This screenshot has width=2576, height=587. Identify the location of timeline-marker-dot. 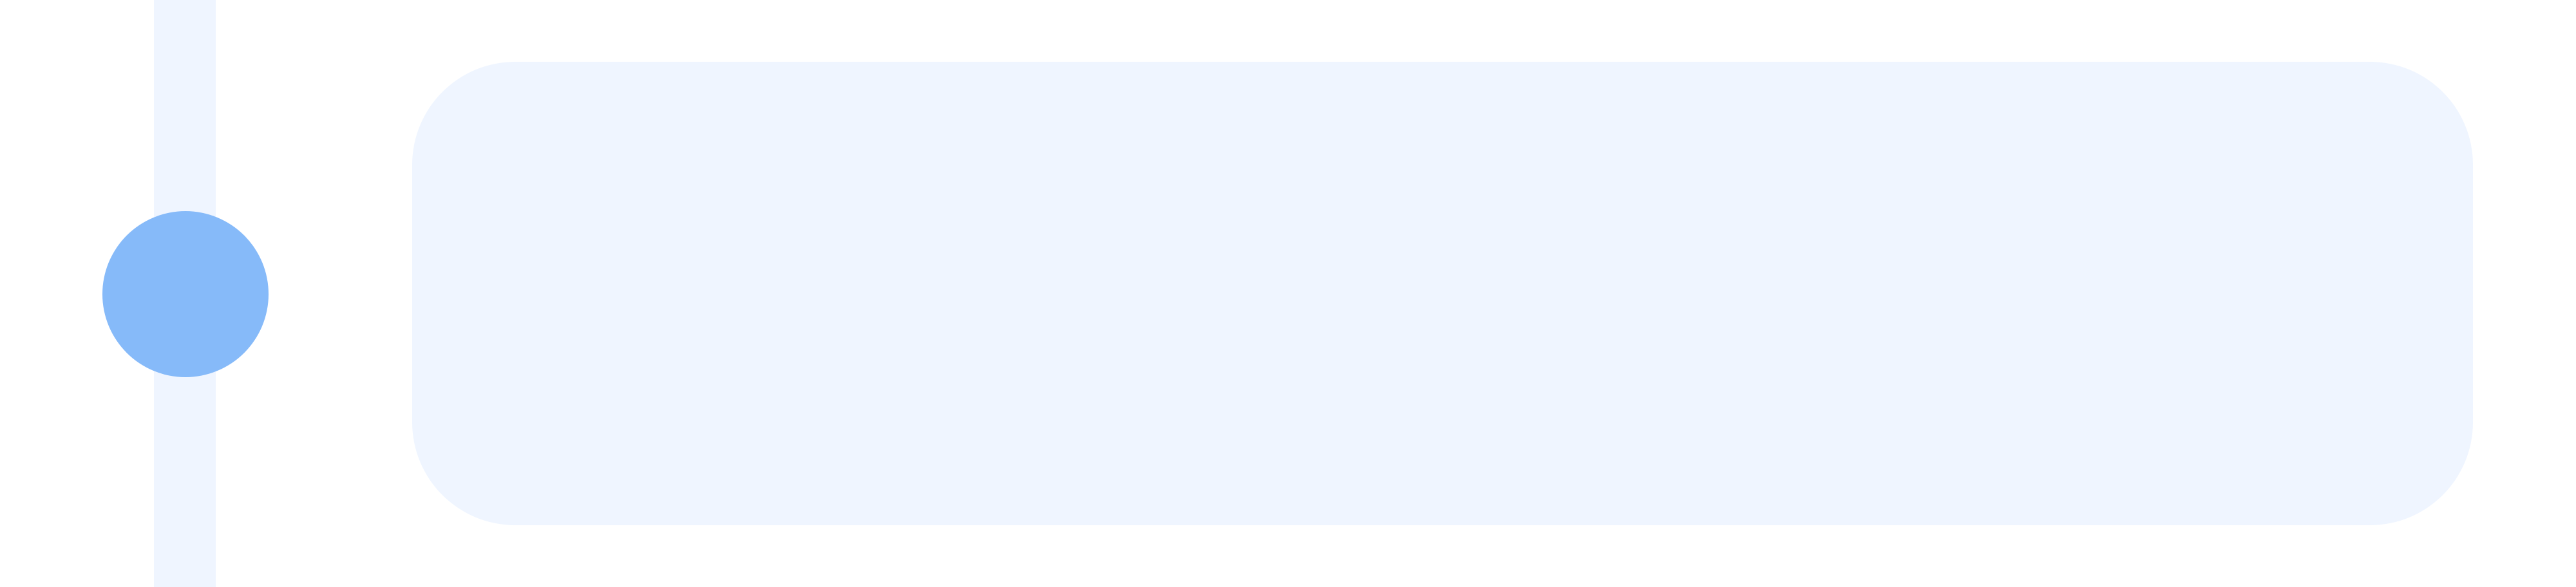
(185, 294).